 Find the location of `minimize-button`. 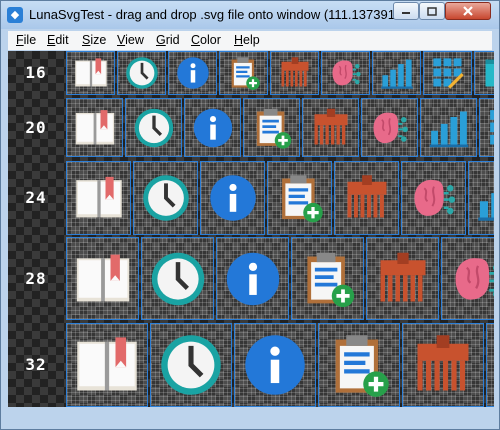

minimize-button is located at coordinates (406, 11).